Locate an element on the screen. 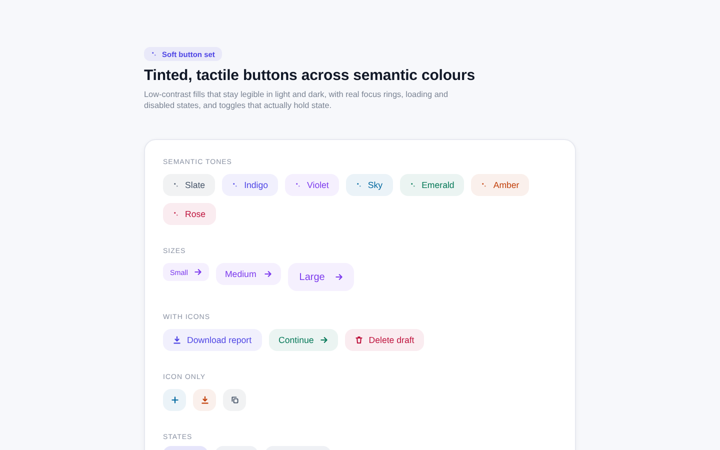 The width and height of the screenshot is (720, 450). tinted-button: Large is located at coordinates (321, 277).